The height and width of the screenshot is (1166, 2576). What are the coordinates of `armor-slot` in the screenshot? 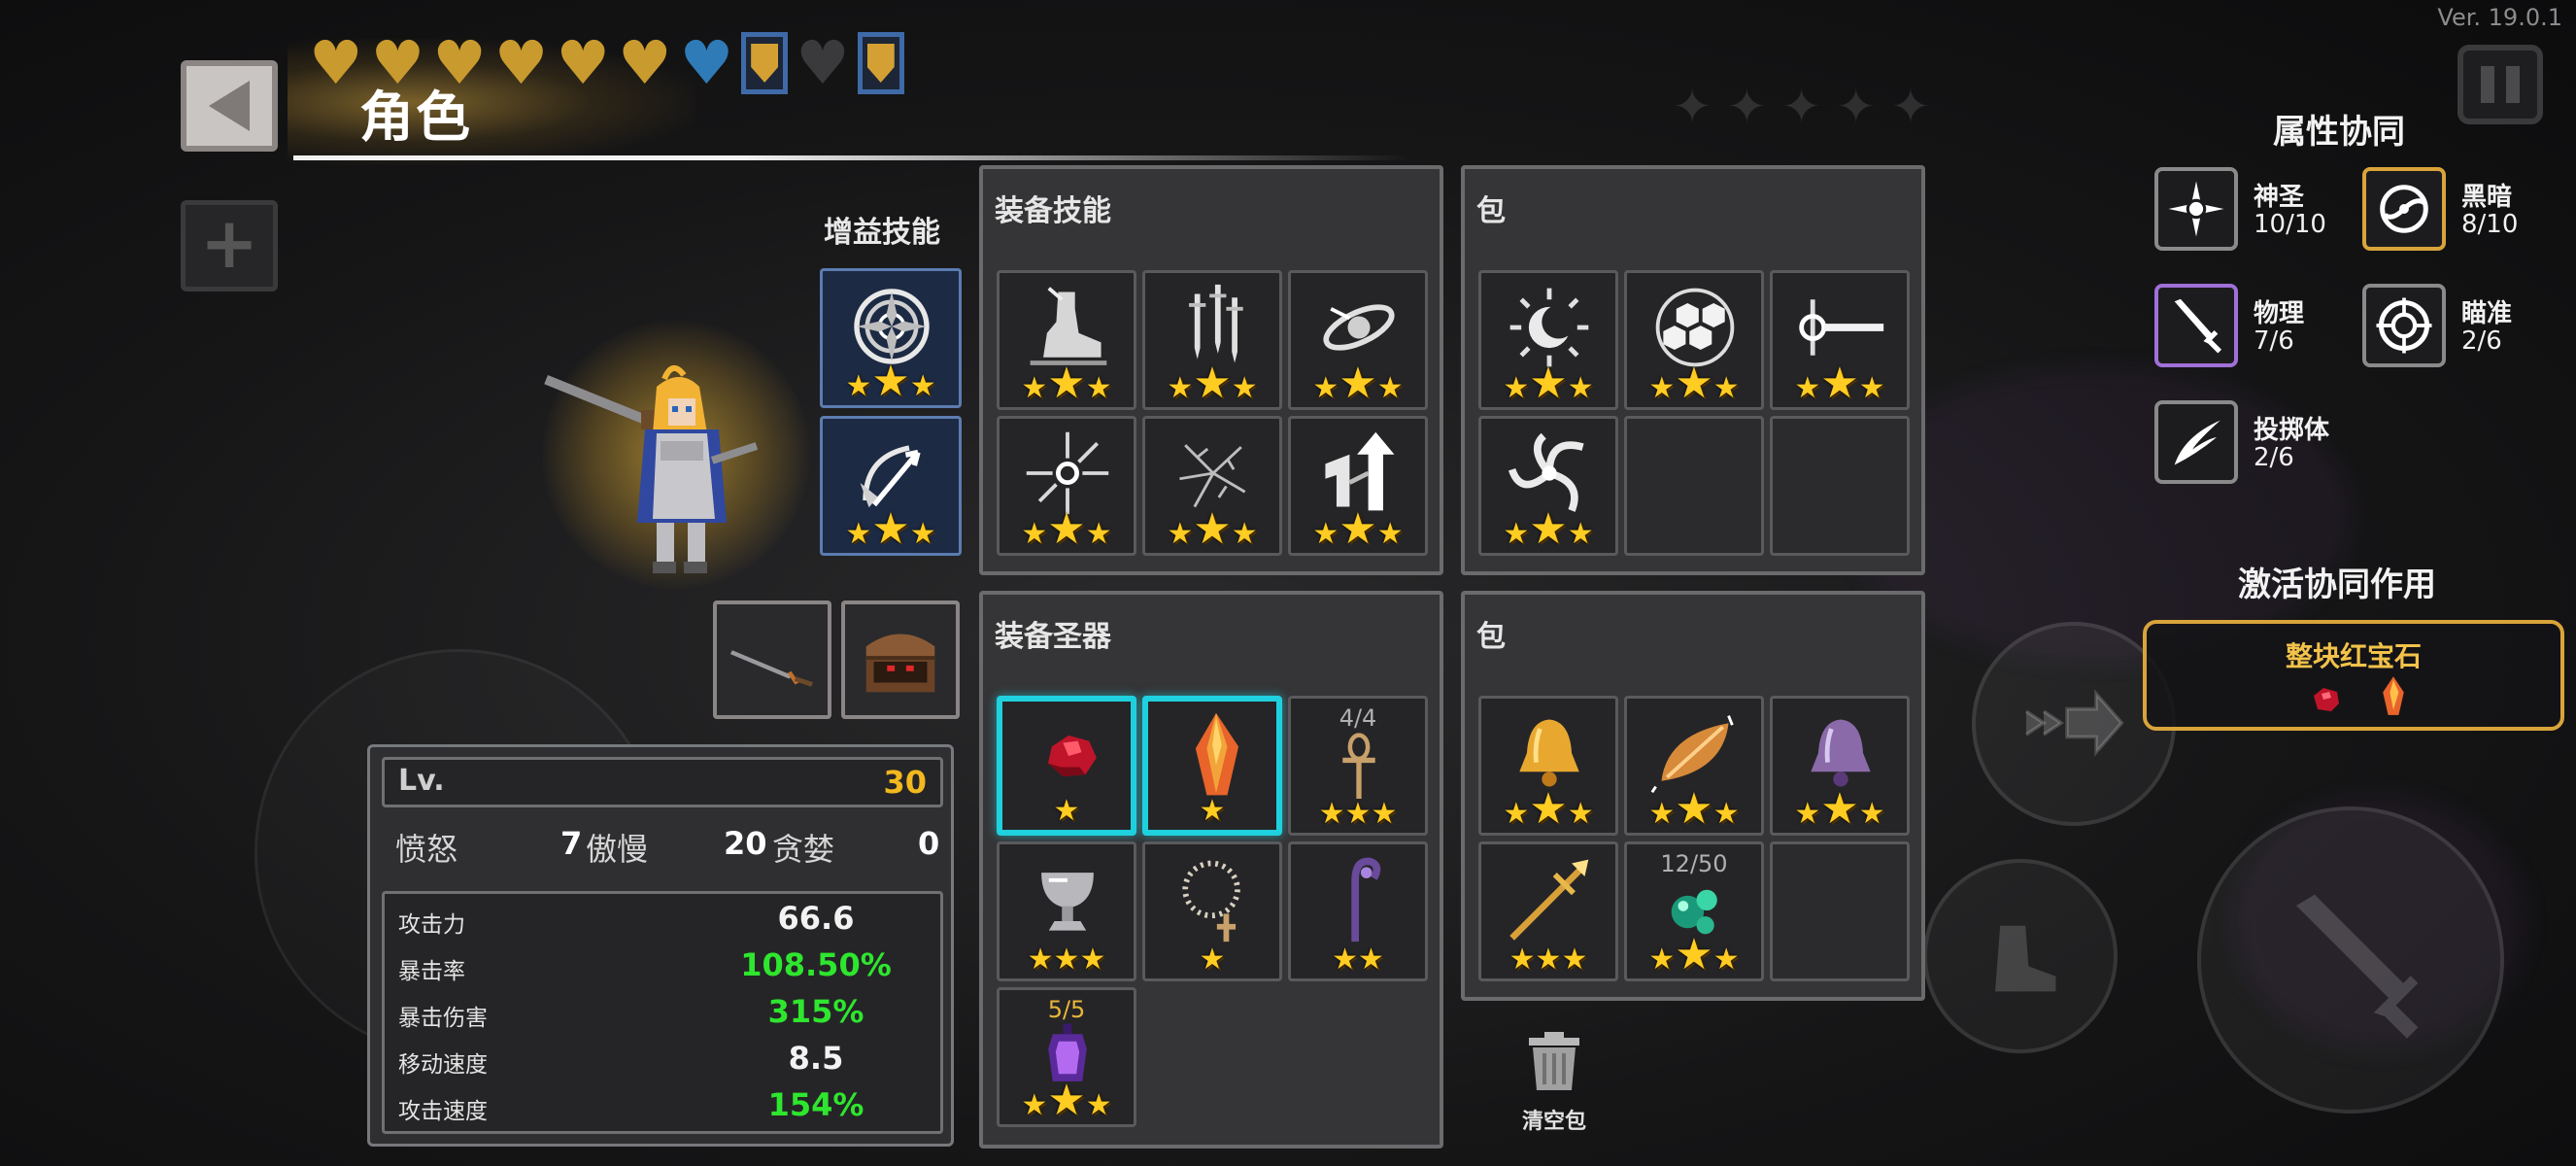 It's located at (900, 659).